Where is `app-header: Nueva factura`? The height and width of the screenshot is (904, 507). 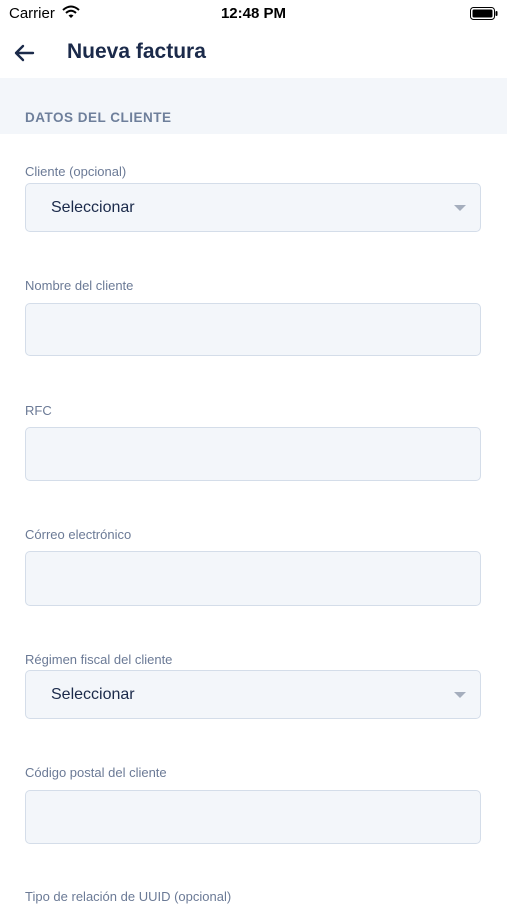 app-header: Nueva factura is located at coordinates (253, 53).